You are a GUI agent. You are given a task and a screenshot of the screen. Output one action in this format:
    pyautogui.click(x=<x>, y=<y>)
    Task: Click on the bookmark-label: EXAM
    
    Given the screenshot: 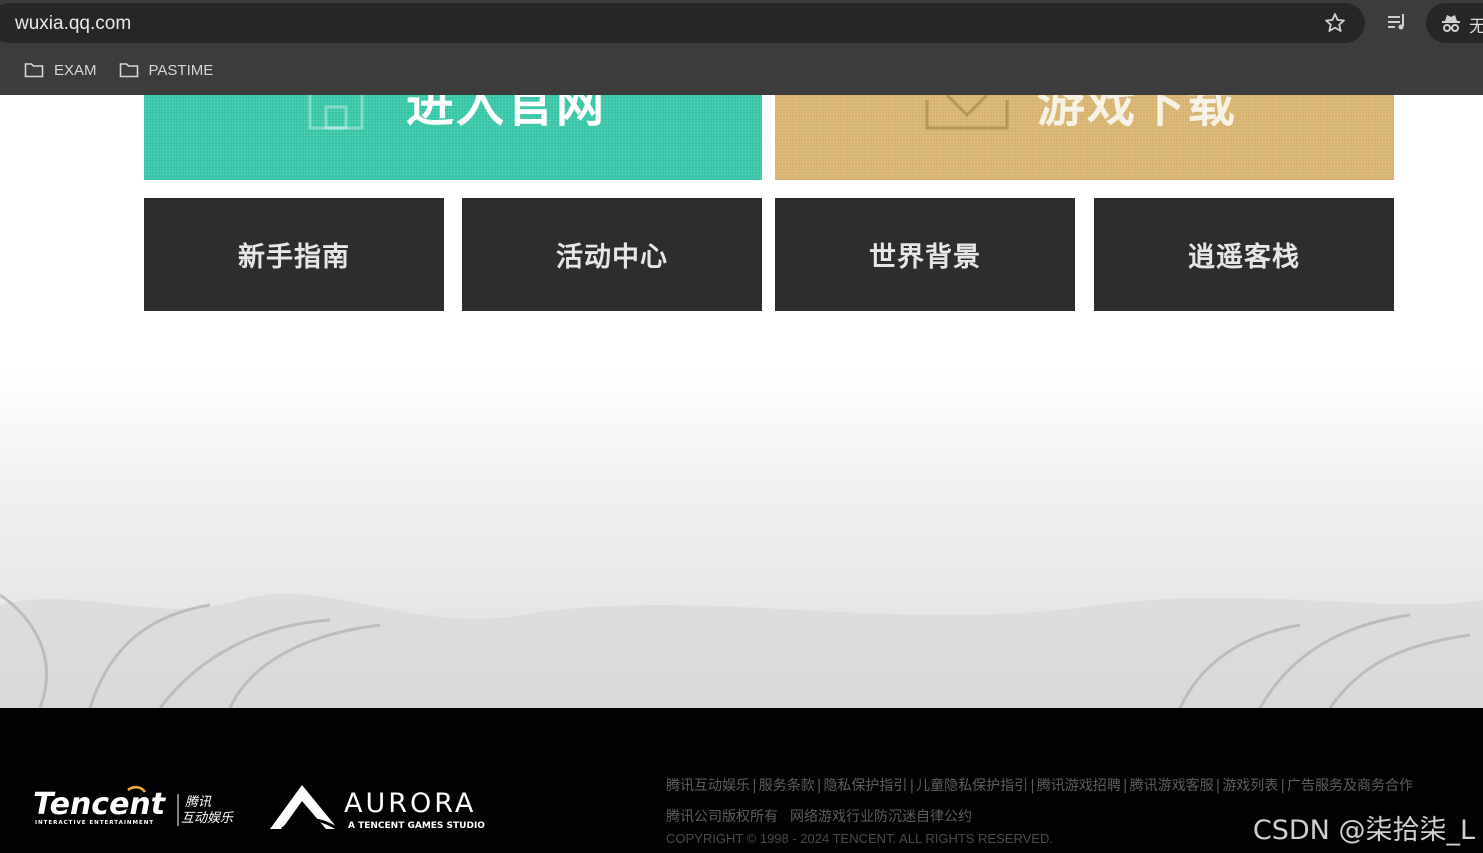 What is the action you would take?
    pyautogui.click(x=75, y=70)
    